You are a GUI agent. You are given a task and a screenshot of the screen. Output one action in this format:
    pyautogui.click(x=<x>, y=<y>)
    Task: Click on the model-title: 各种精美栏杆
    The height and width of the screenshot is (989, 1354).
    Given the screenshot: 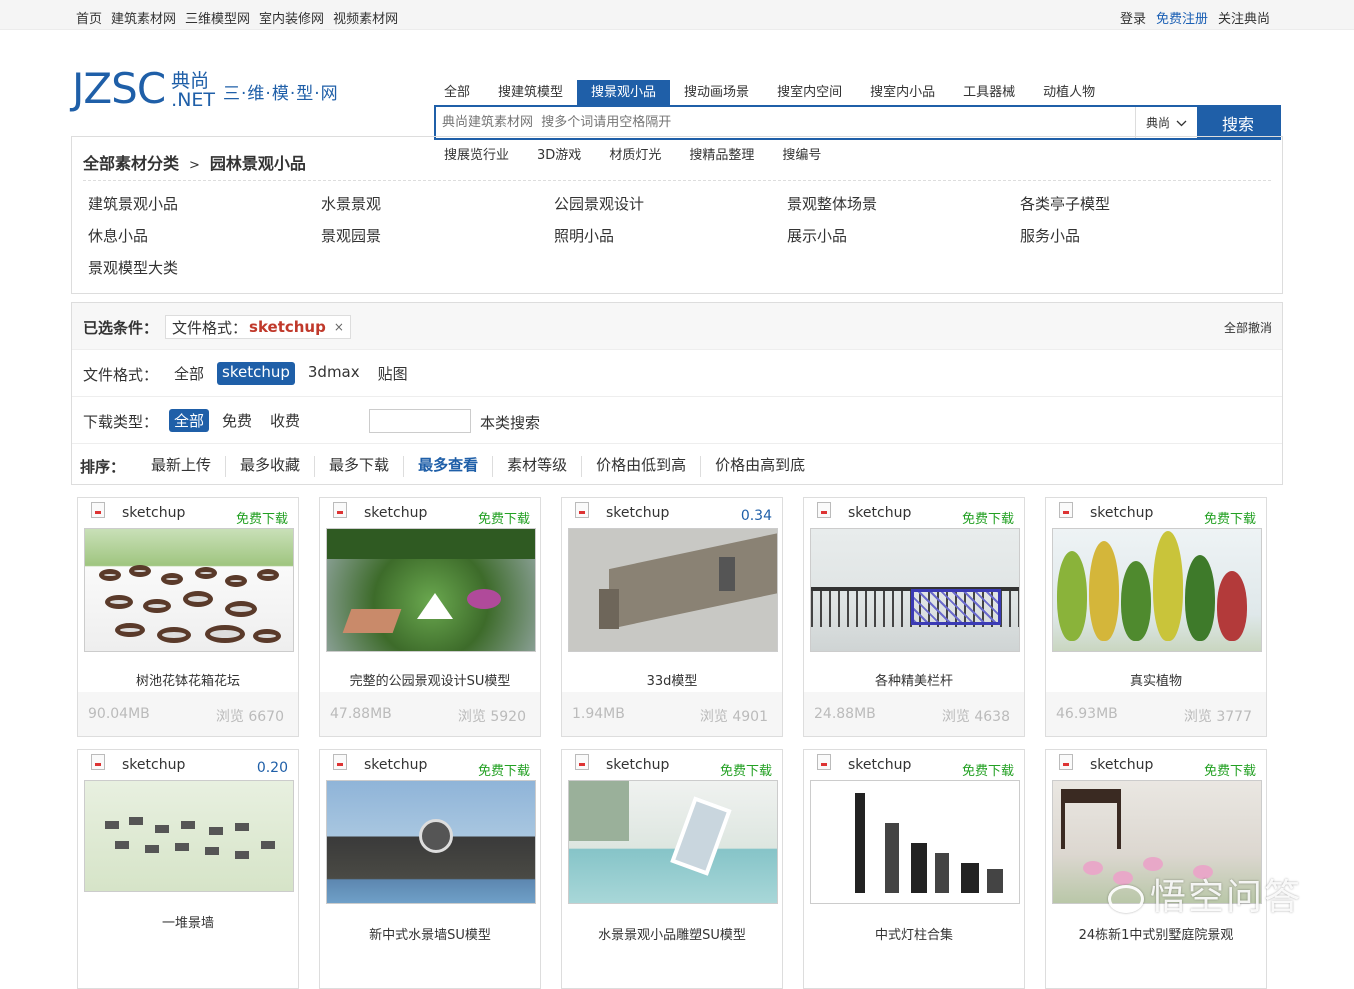 What is the action you would take?
    pyautogui.click(x=914, y=679)
    